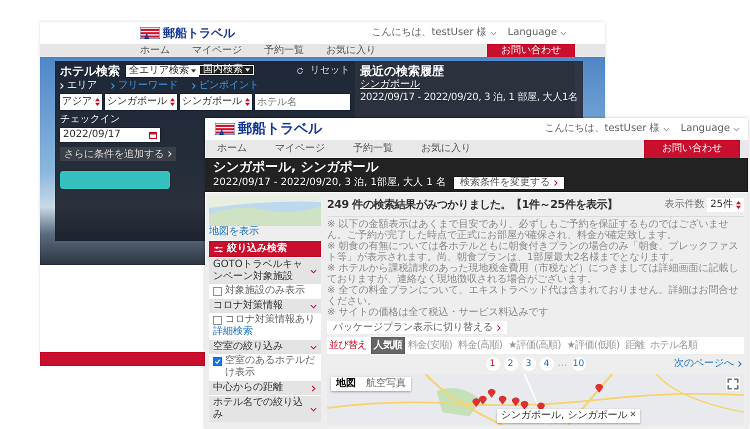  What do you see at coordinates (564, 416) in the screenshot?
I see `popup-text: シンガポール, シンガポール` at bounding box center [564, 416].